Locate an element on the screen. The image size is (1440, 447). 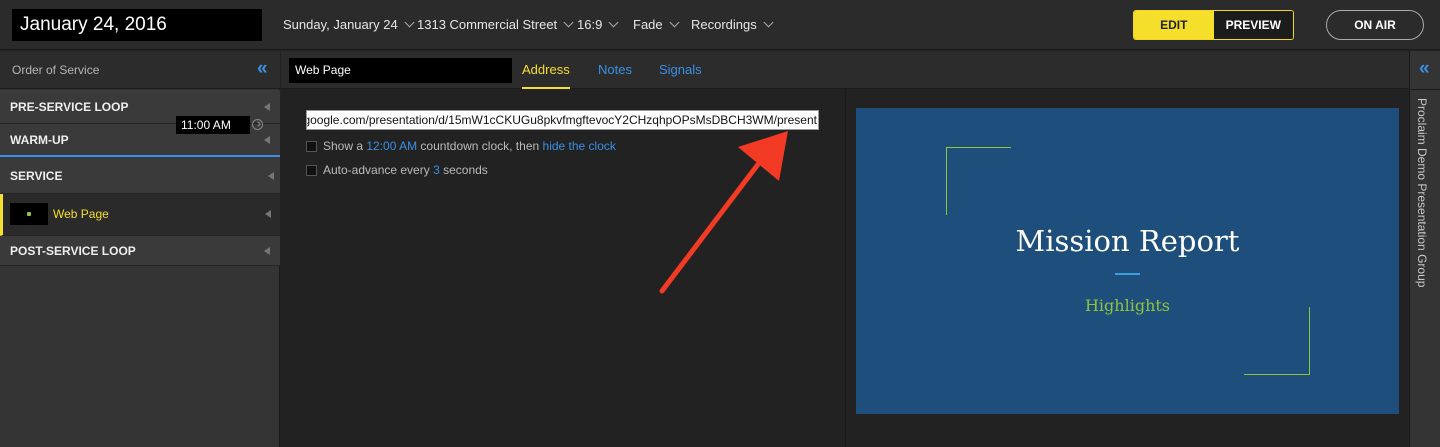
edit-button: EDIT is located at coordinates (1174, 25).